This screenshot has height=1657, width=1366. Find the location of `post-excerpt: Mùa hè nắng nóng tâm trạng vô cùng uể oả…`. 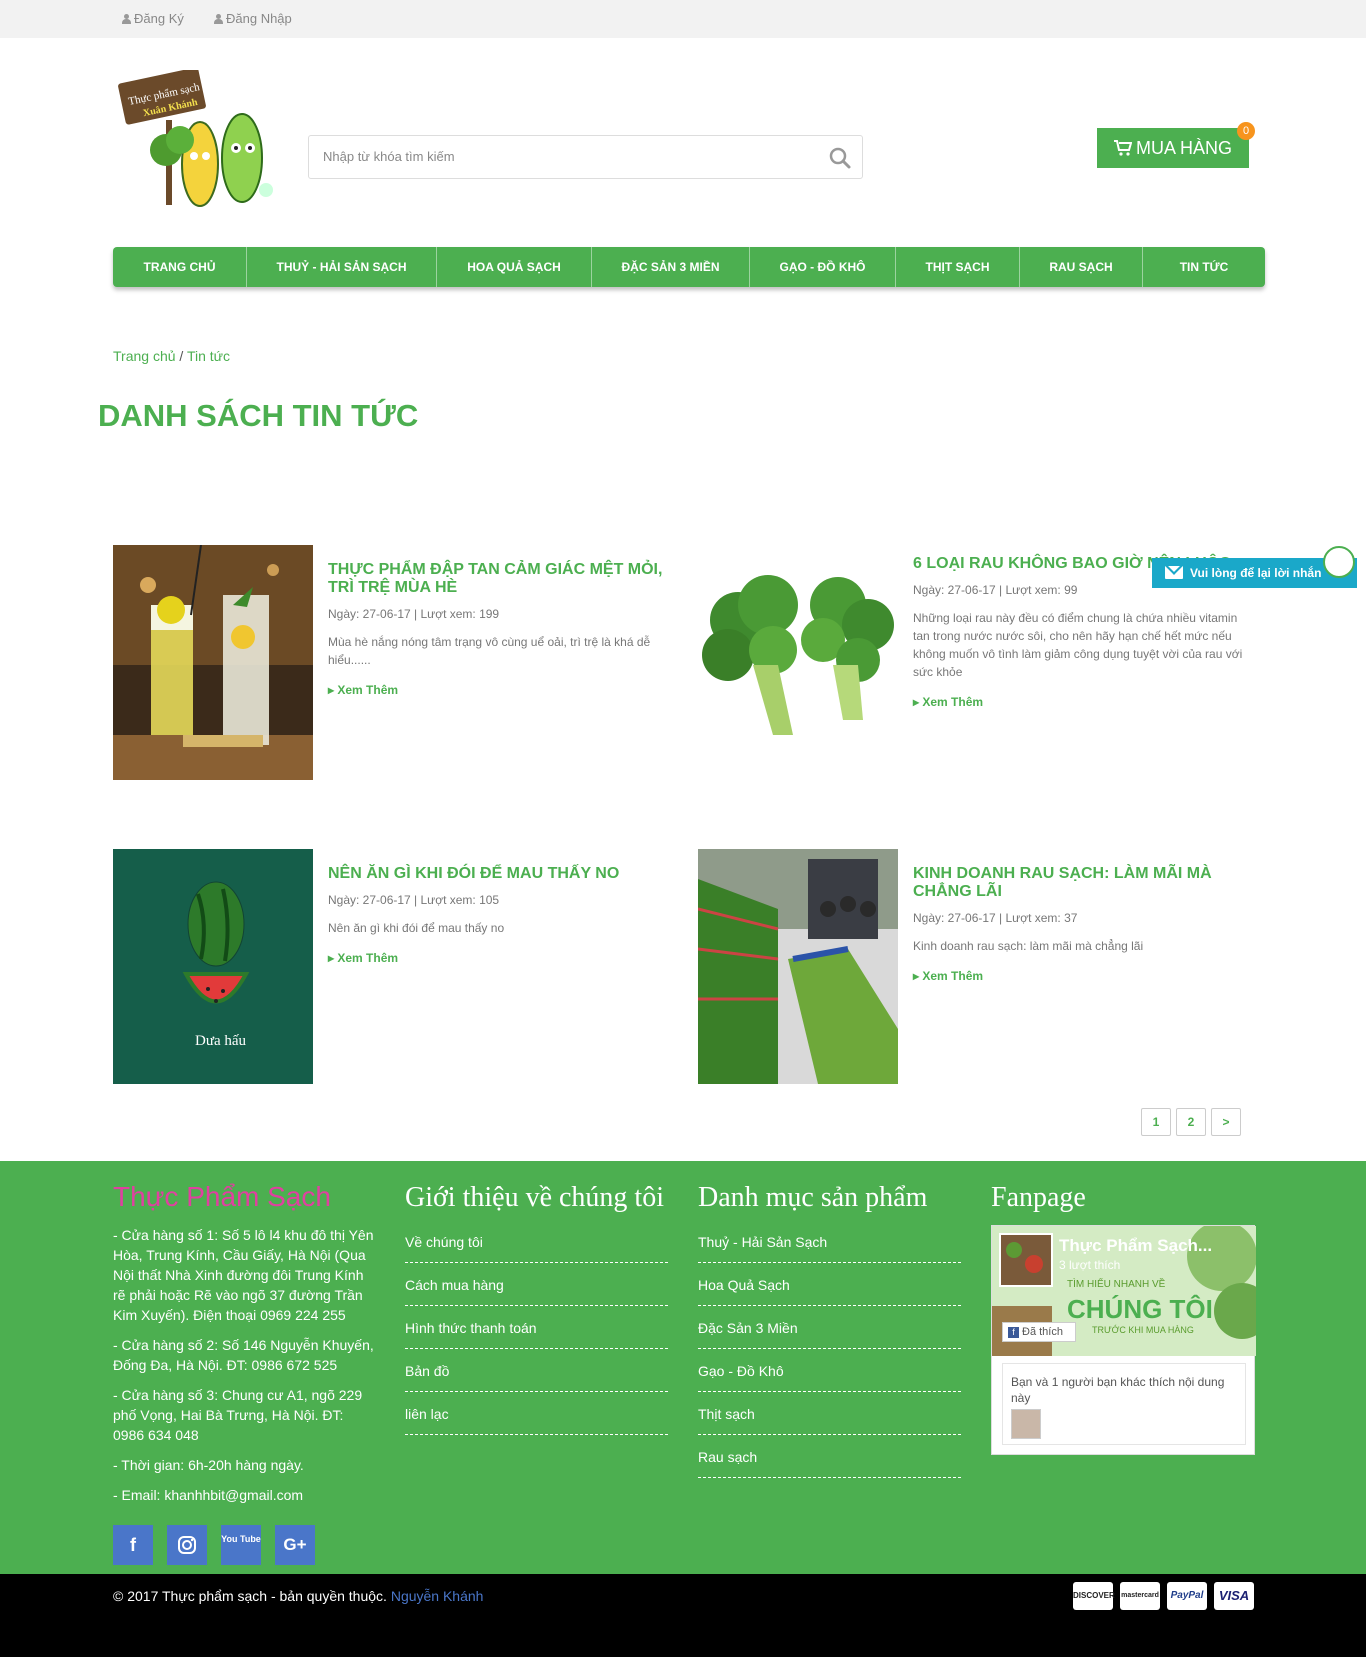

post-excerpt: Mùa hè nắng nóng tâm trạng vô cùng uể oả… is located at coordinates (489, 651).